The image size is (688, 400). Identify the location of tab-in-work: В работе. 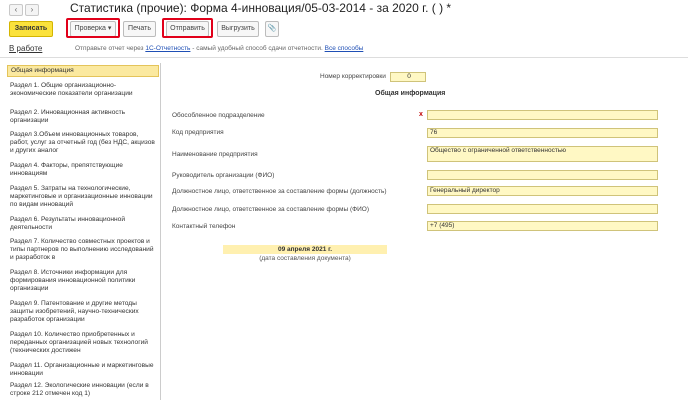
(25, 48).